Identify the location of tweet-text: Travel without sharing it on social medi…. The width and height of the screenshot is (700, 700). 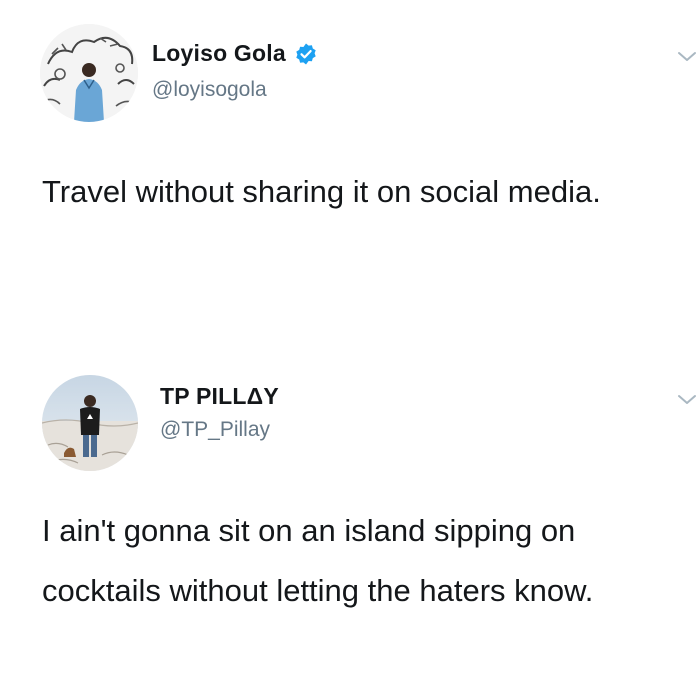
(321, 191).